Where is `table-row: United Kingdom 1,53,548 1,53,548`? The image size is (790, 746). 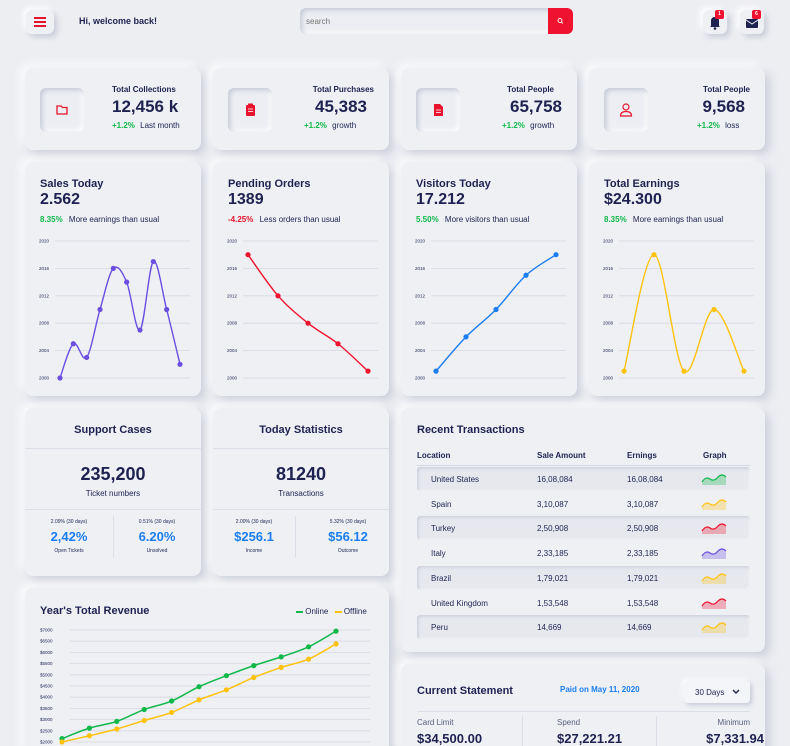 table-row: United Kingdom 1,53,548 1,53,548 is located at coordinates (583, 603).